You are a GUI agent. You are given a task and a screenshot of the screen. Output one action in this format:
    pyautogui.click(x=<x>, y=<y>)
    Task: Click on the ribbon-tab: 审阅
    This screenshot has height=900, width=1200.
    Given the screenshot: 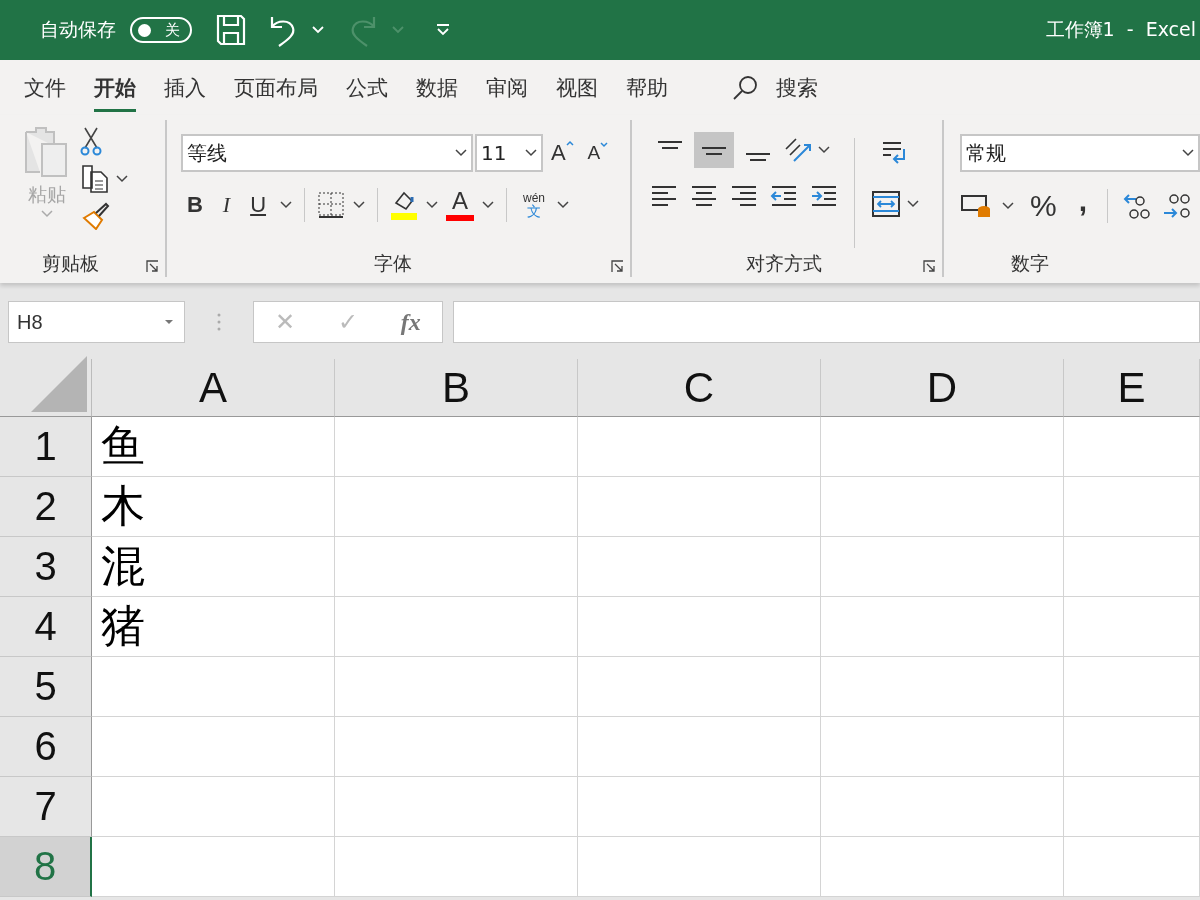 What is the action you would take?
    pyautogui.click(x=507, y=87)
    